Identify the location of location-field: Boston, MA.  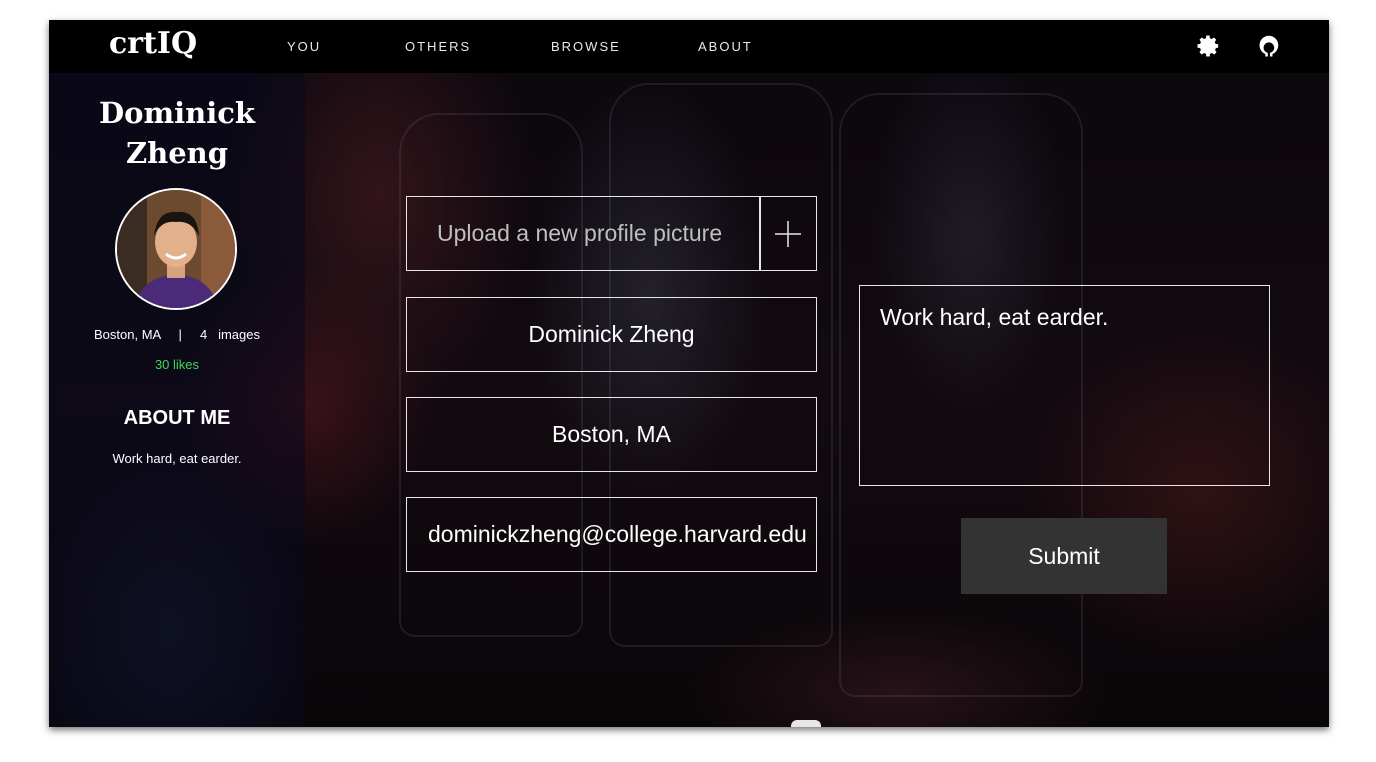
(611, 434).